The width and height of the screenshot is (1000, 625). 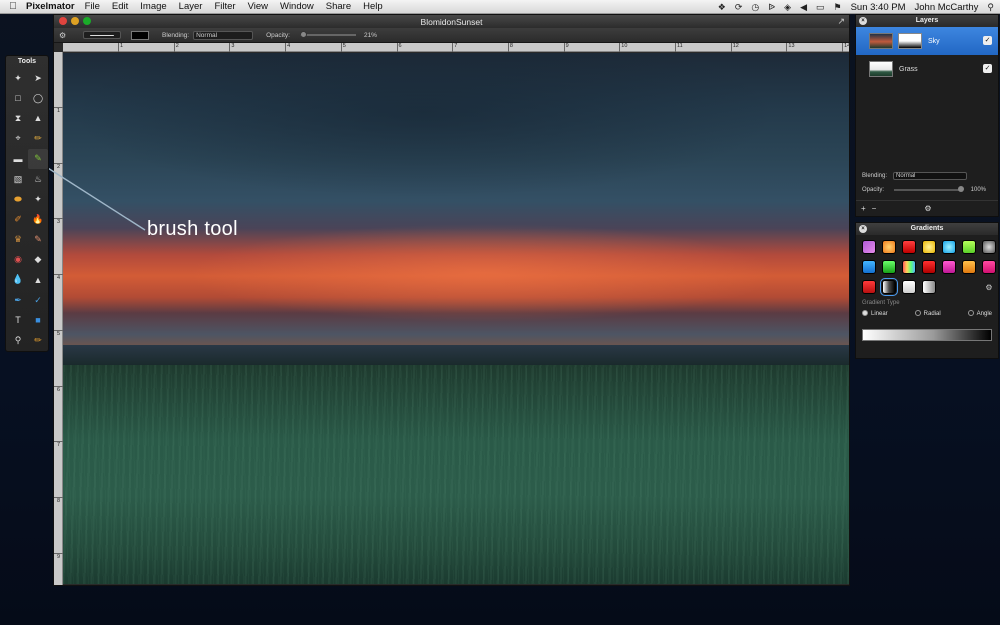 What do you see at coordinates (38, 158) in the screenshot?
I see `brush-tool-icon: ✎` at bounding box center [38, 158].